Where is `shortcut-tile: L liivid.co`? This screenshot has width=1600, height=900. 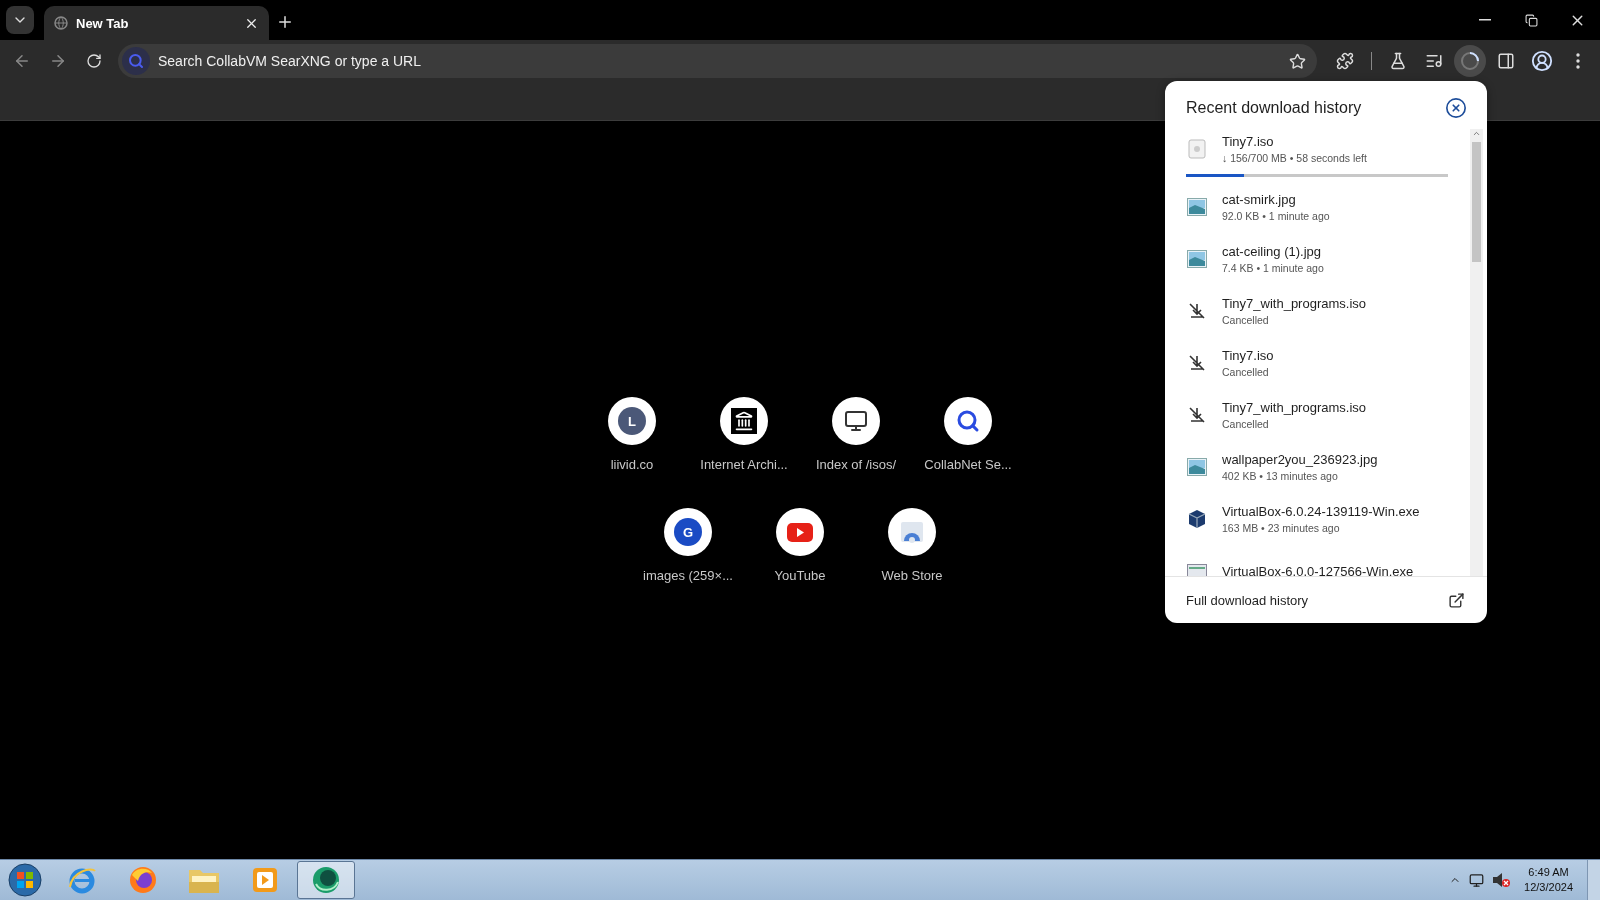 shortcut-tile: L liivid.co is located at coordinates (632, 434).